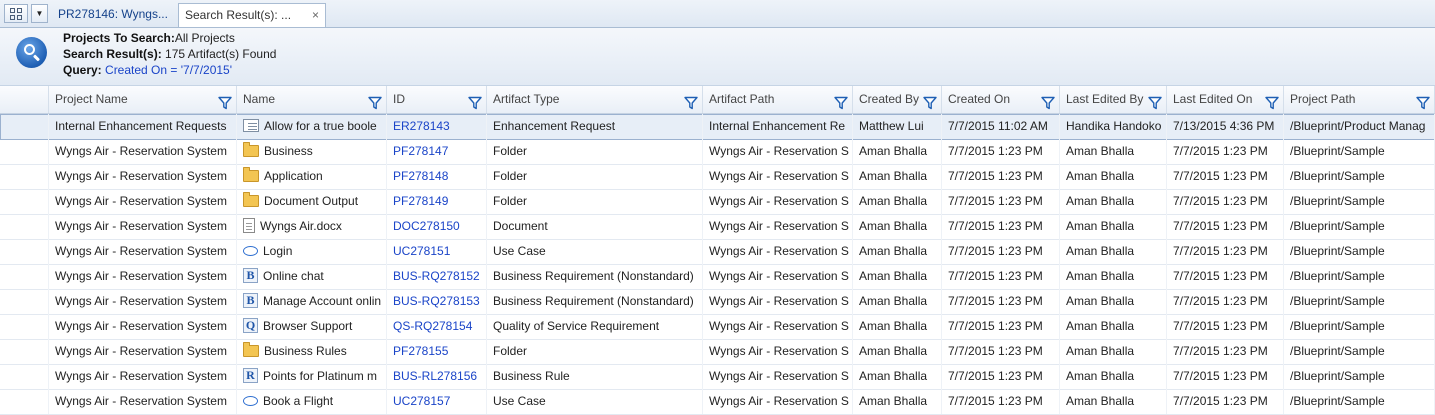 The width and height of the screenshot is (1435, 415). What do you see at coordinates (1225, 99) in the screenshot?
I see `column-header-last-edited-on: Last Edited On` at bounding box center [1225, 99].